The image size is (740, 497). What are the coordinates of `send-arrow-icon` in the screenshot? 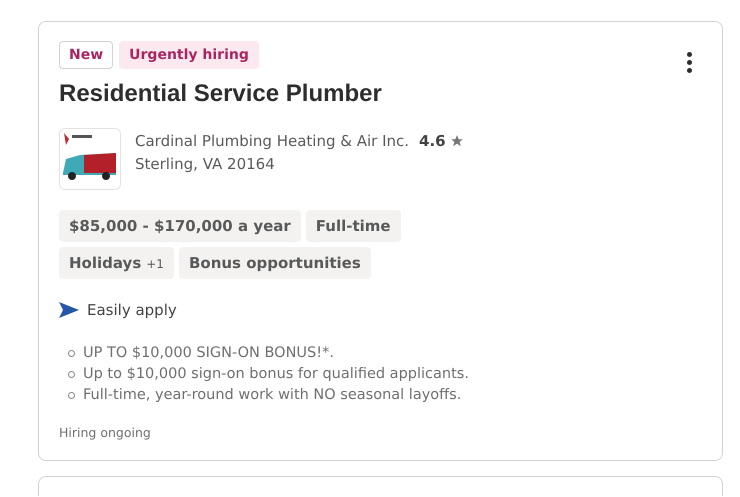 It's located at (69, 310).